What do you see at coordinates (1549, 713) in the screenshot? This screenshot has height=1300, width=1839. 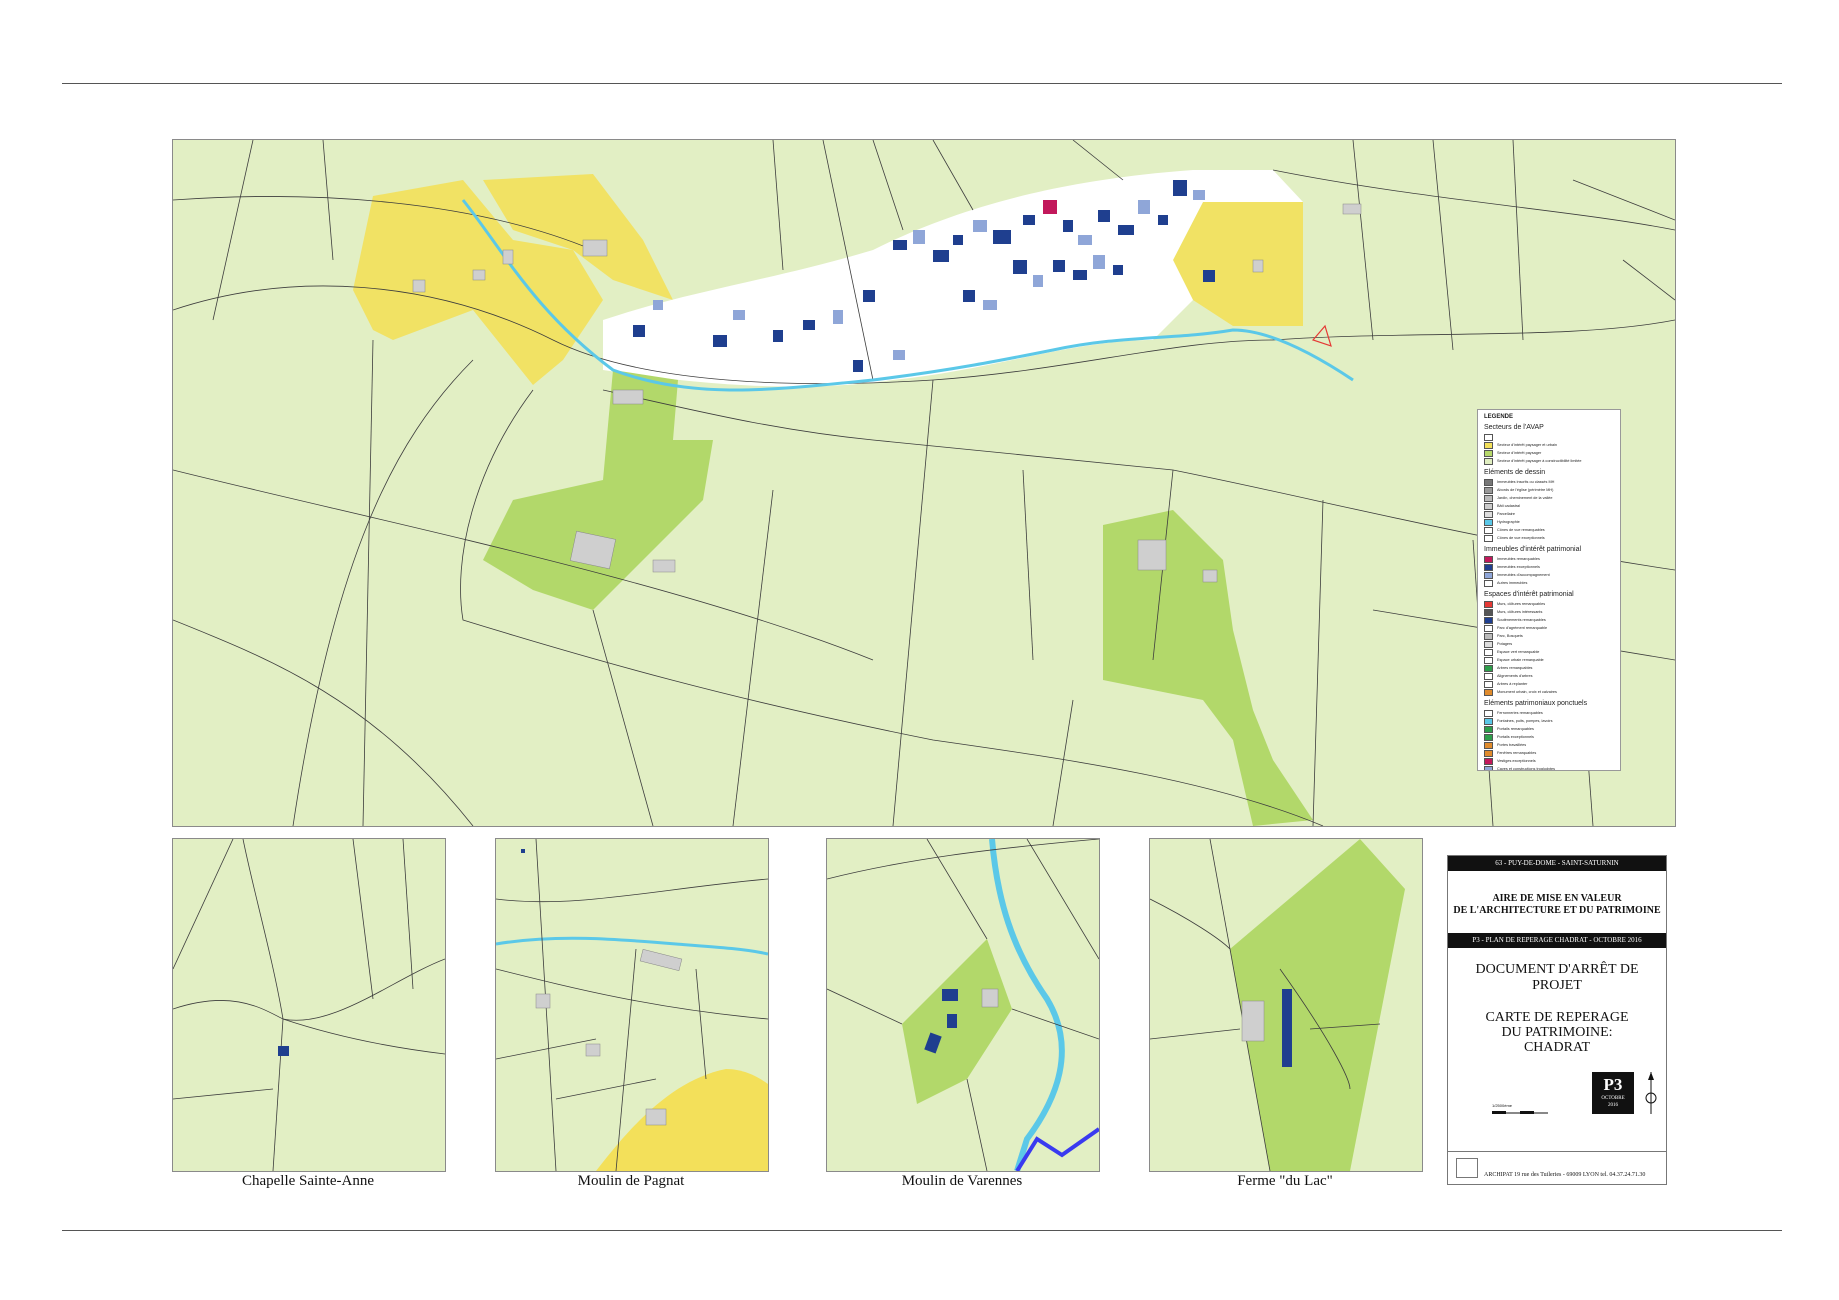 I see `legend-row: Ferronneries remarquables` at bounding box center [1549, 713].